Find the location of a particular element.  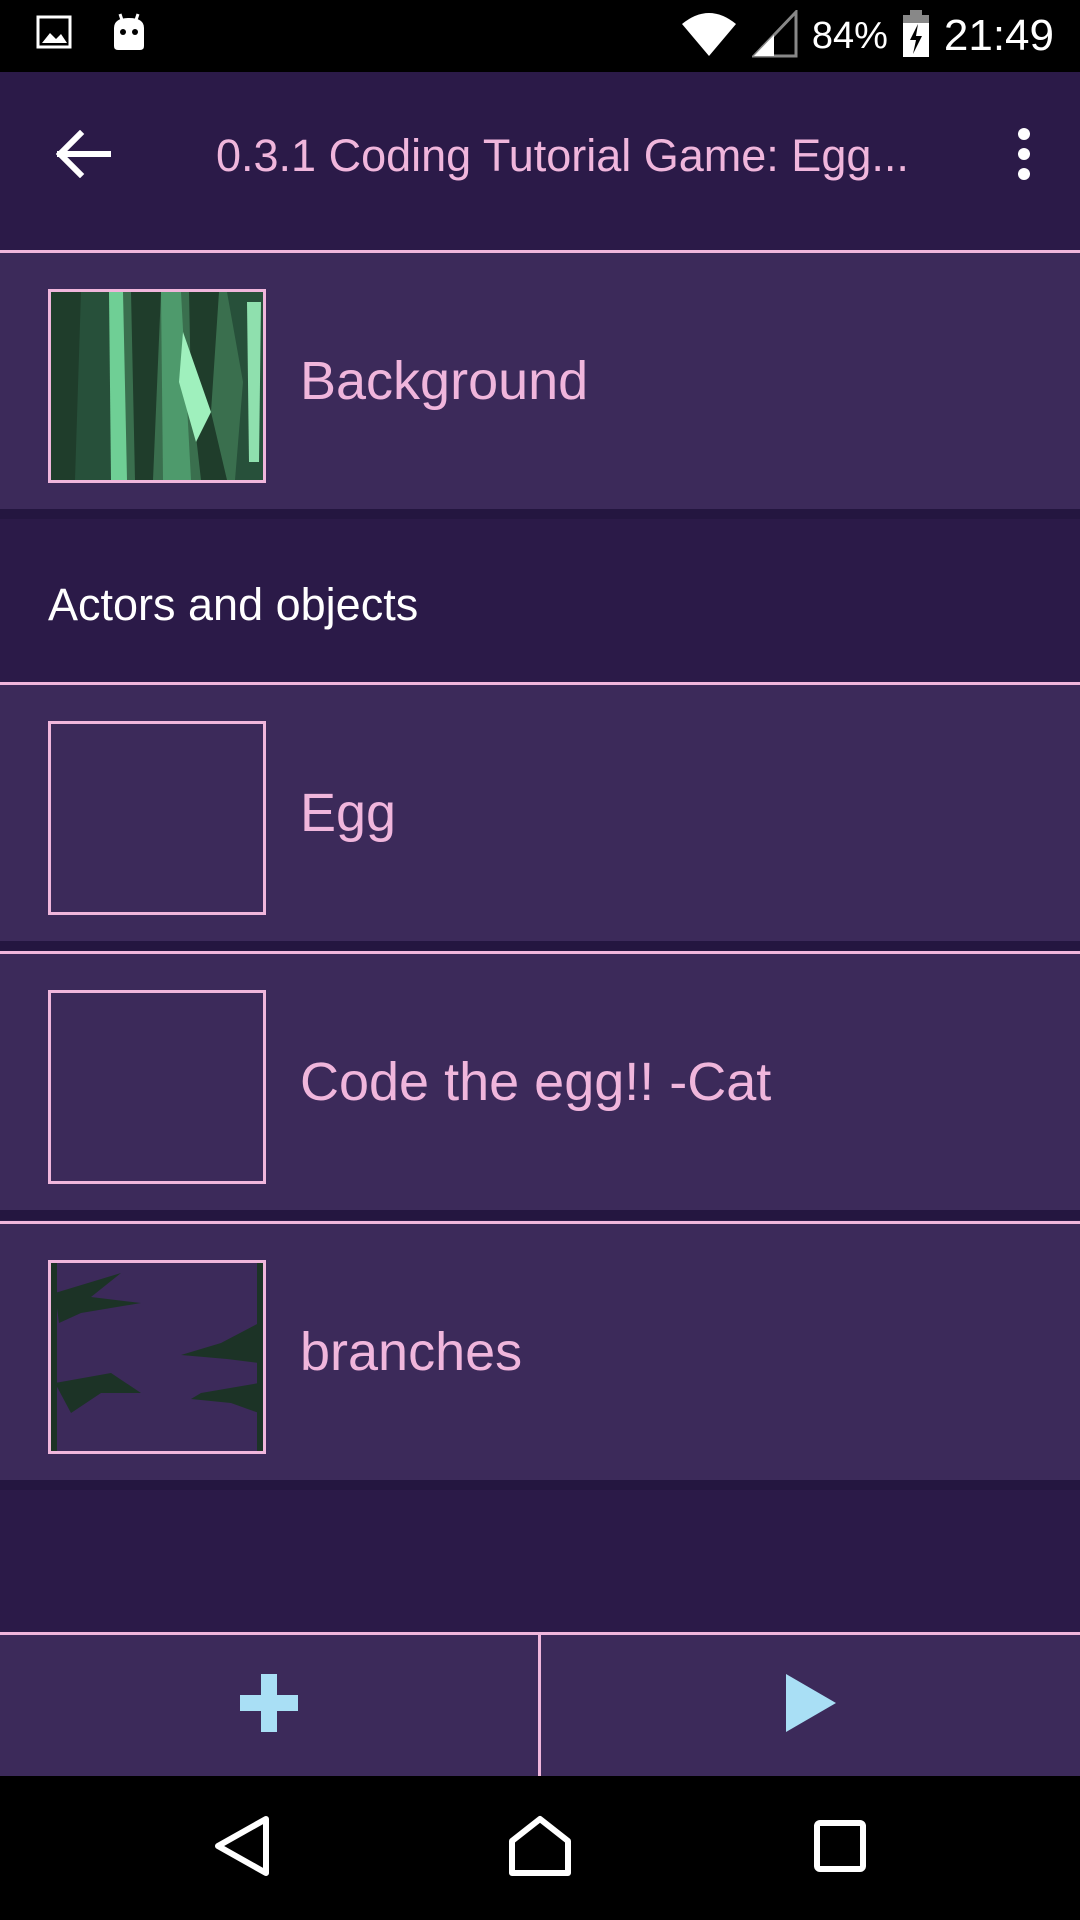

battery-percent: 84% is located at coordinates (849, 35).